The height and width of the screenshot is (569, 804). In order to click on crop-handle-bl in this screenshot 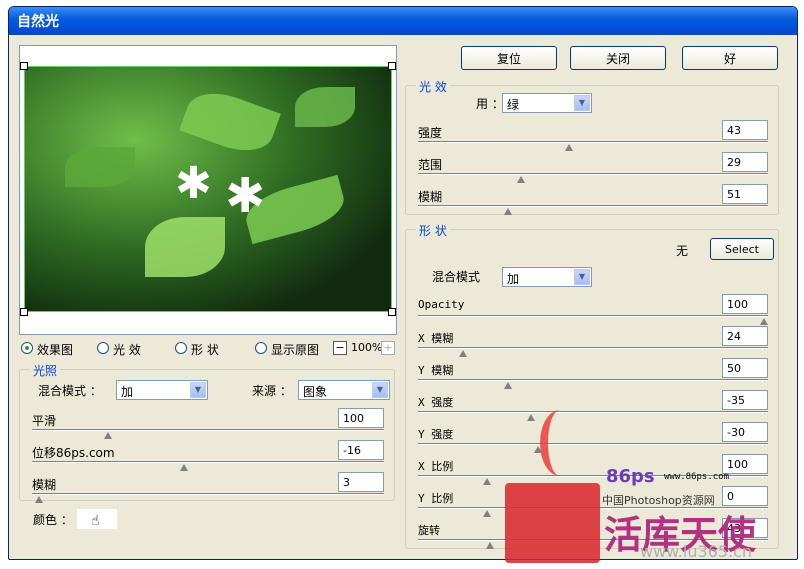, I will do `click(24, 312)`.